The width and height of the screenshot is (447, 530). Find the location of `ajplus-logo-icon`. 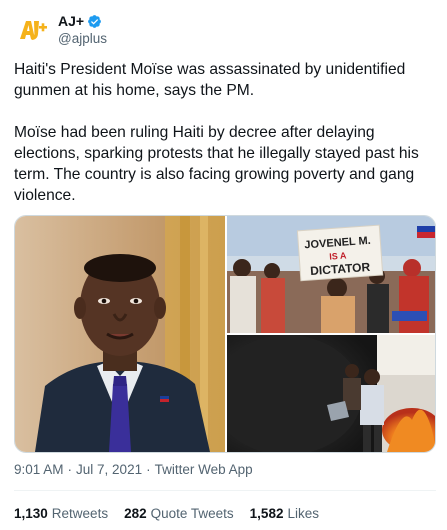

ajplus-logo-icon is located at coordinates (32, 30).